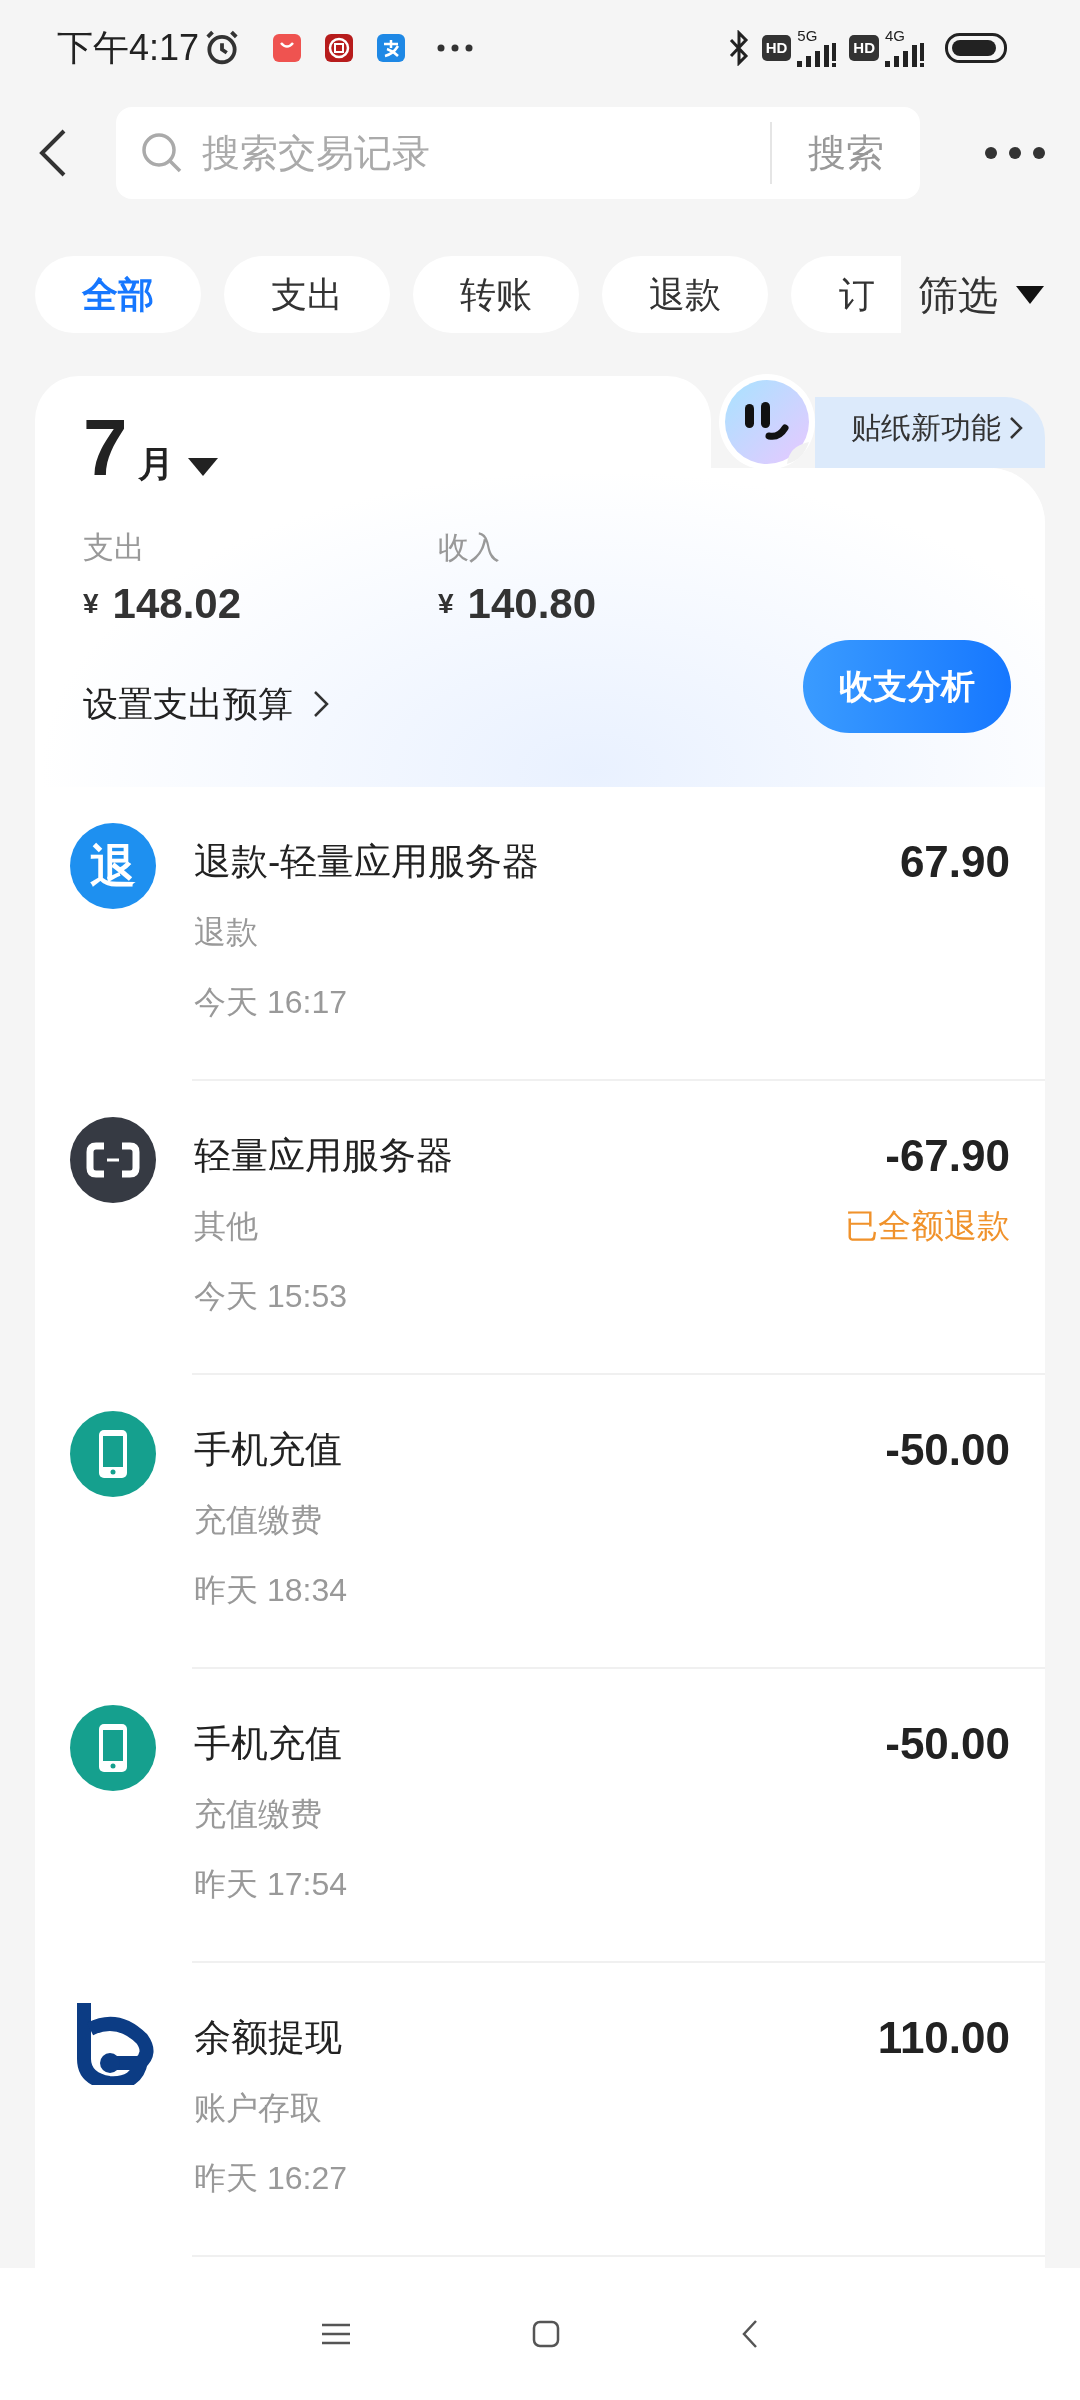  I want to click on transaction-row: 余额提现 账户存取 昨天 16:27 110.00, so click(540, 2110).